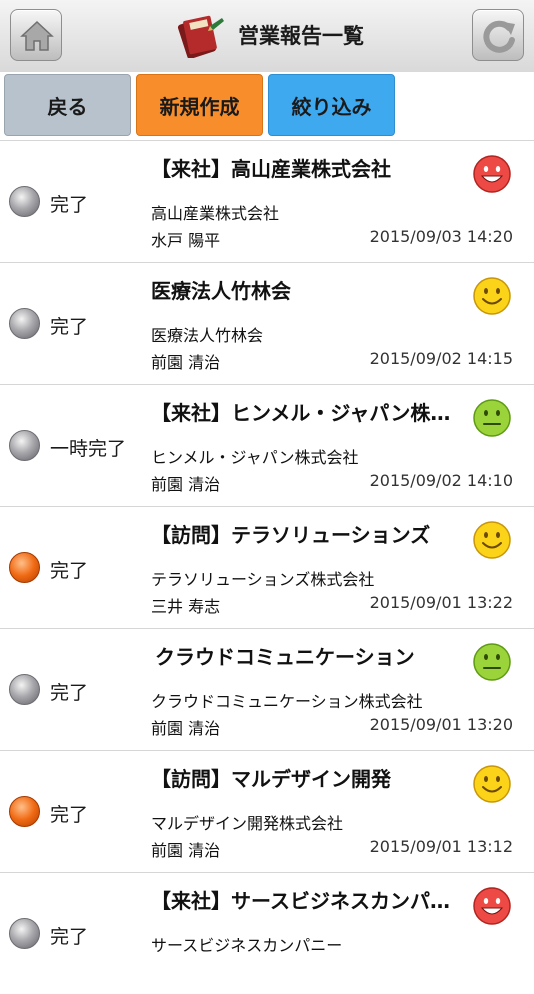 This screenshot has height=994, width=534. What do you see at coordinates (267, 106) in the screenshot?
I see `action-toolbar: 戻る 新規作成 絞り込み` at bounding box center [267, 106].